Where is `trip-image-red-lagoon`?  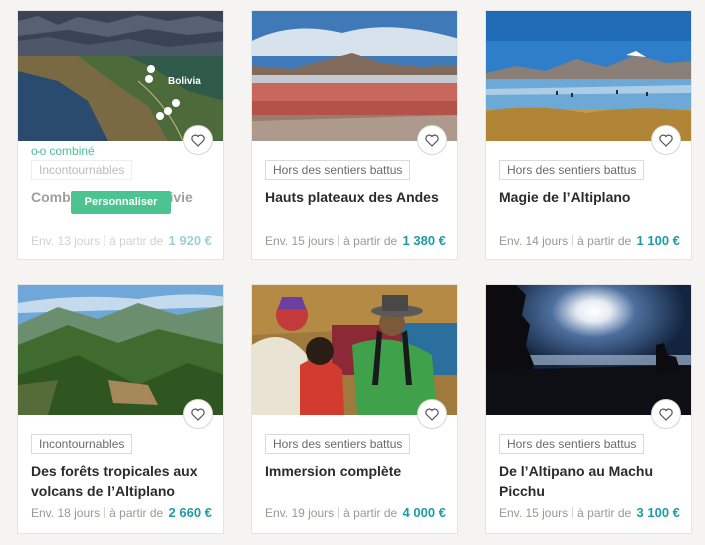 trip-image-red-lagoon is located at coordinates (354, 76).